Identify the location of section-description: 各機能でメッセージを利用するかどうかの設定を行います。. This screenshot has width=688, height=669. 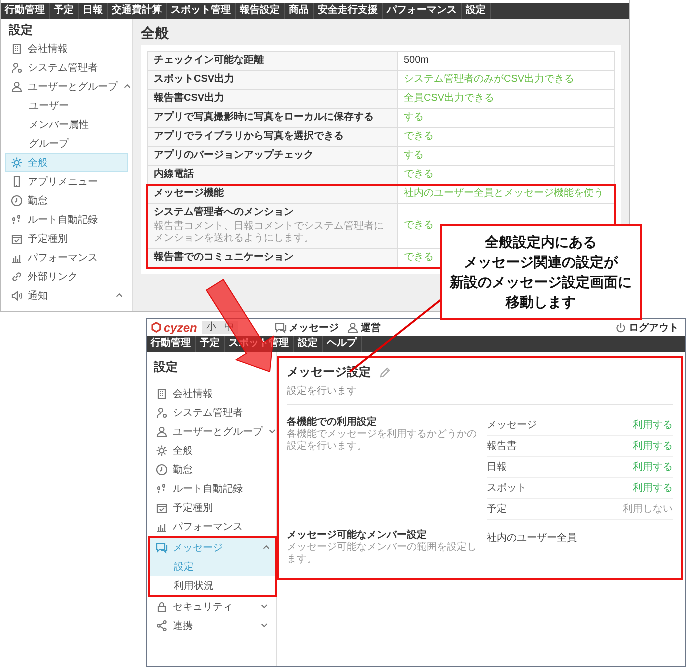
(382, 441).